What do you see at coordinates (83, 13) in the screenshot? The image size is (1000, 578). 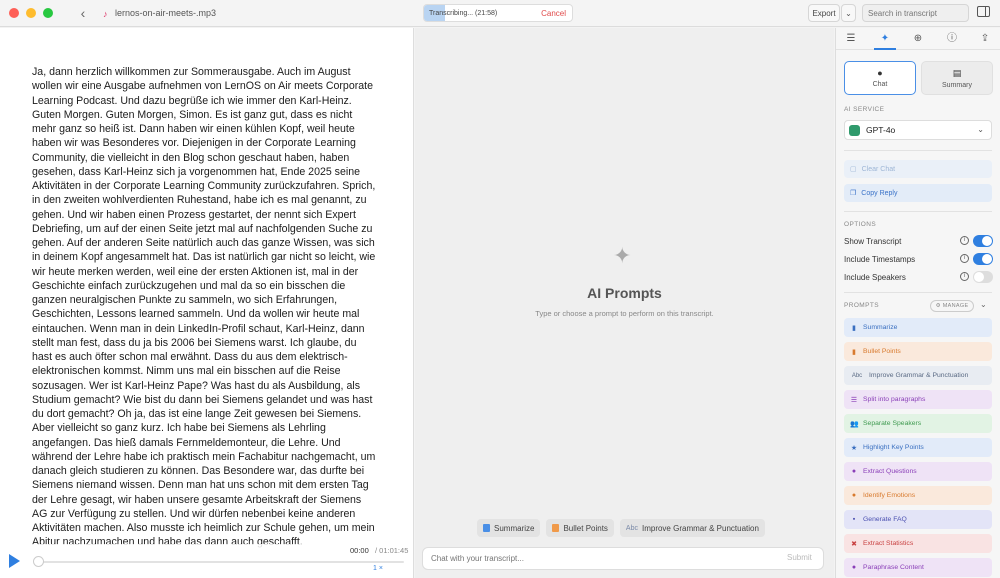 I see `chevron-left-icon: ‹` at bounding box center [83, 13].